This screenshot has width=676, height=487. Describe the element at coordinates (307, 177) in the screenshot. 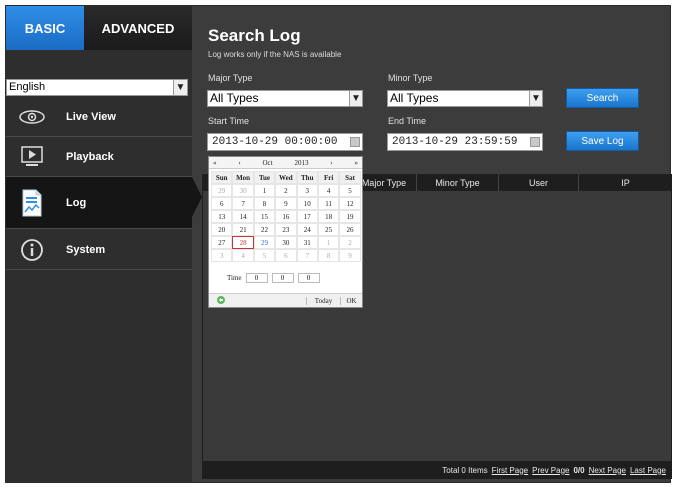

I see `weekday-label: Thu` at that location.